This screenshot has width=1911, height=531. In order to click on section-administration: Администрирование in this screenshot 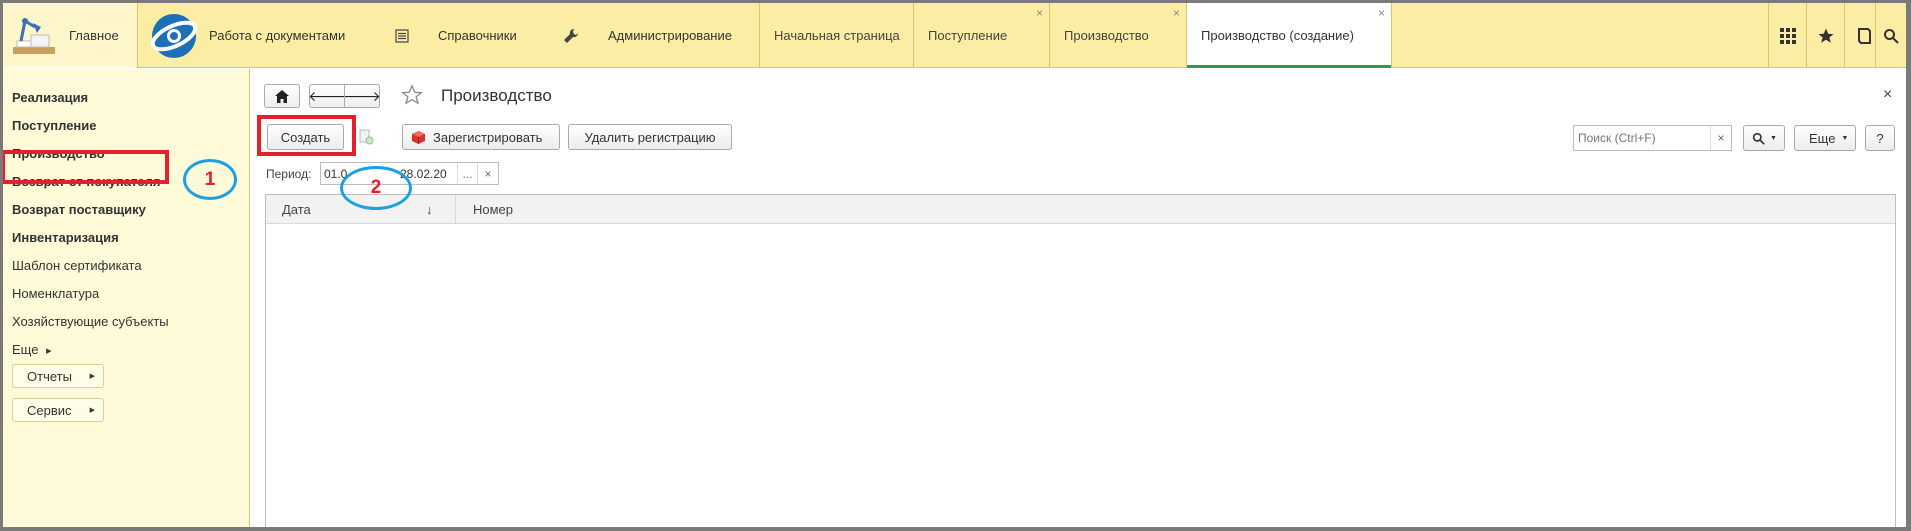, I will do `click(655, 35)`.